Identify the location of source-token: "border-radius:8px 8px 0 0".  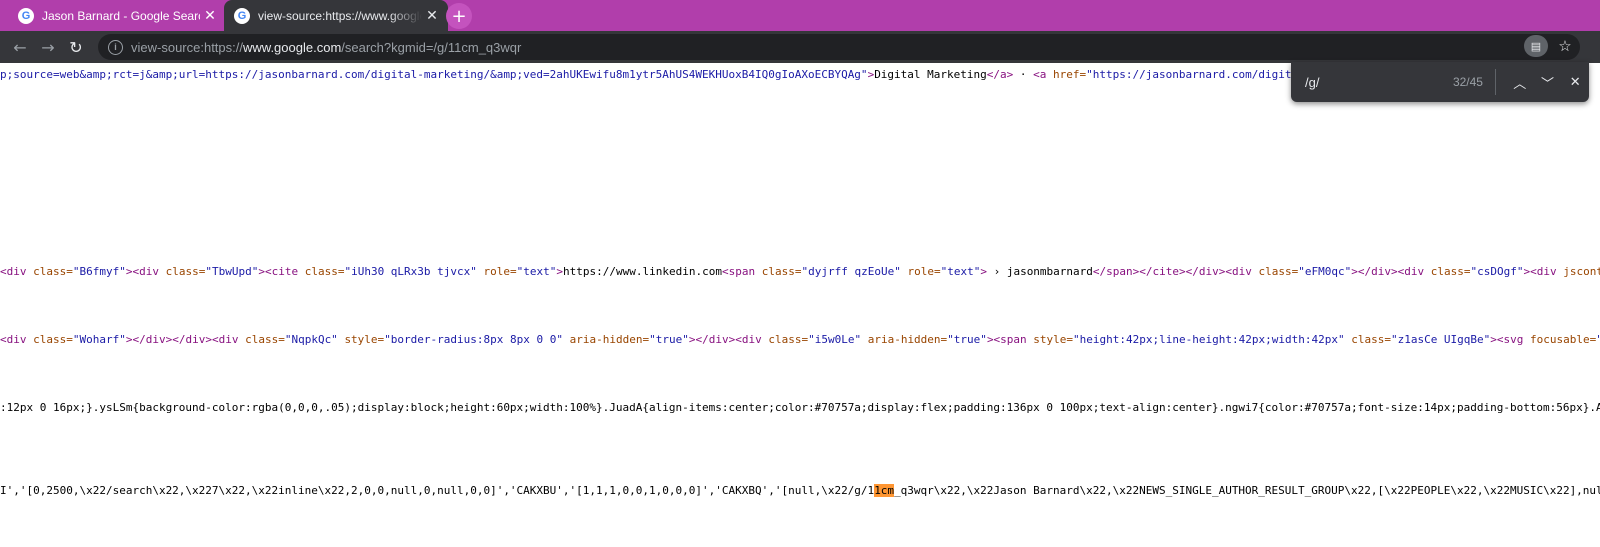
(473, 339).